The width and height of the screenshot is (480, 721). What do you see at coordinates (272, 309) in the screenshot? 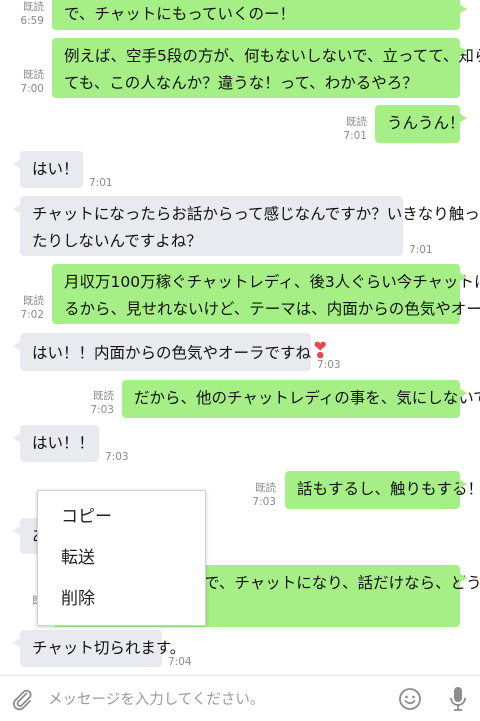
I see `message-text-line: るから、見せれないけど、テーマは、内面からの色気やオーラね！` at bounding box center [272, 309].